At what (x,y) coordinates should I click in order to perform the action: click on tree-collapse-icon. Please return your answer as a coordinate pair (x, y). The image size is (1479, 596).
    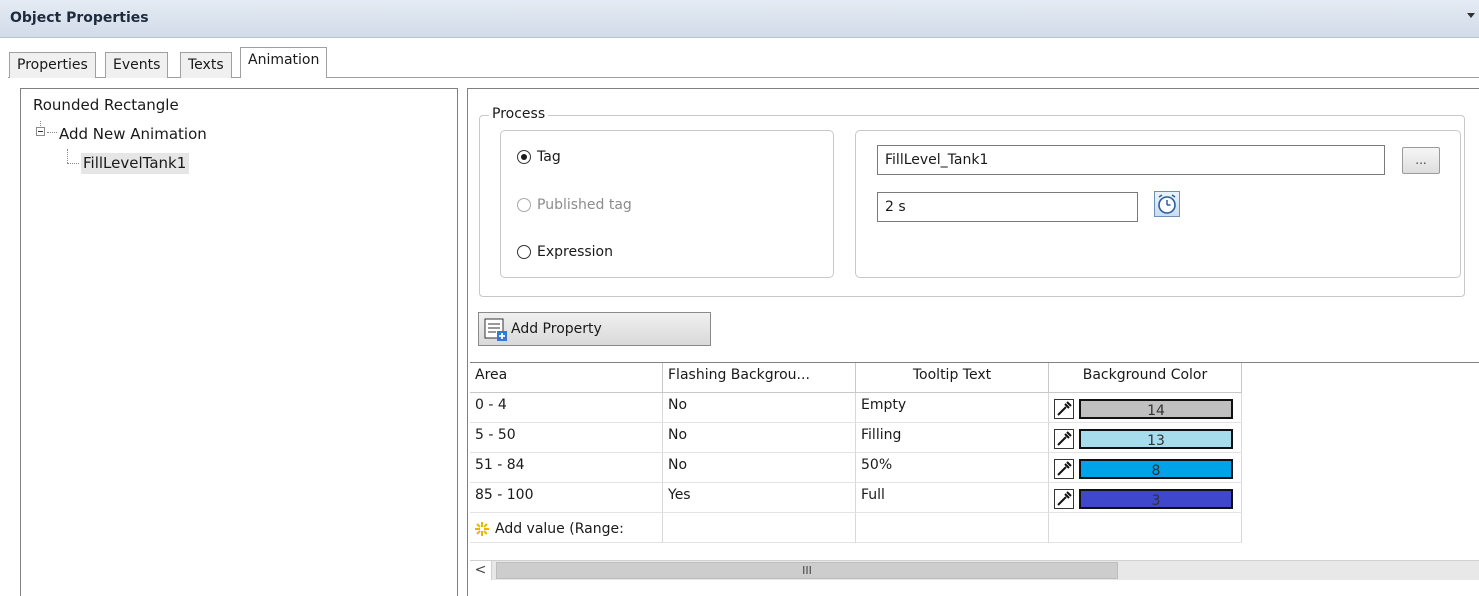
    Looking at the image, I should click on (40, 131).